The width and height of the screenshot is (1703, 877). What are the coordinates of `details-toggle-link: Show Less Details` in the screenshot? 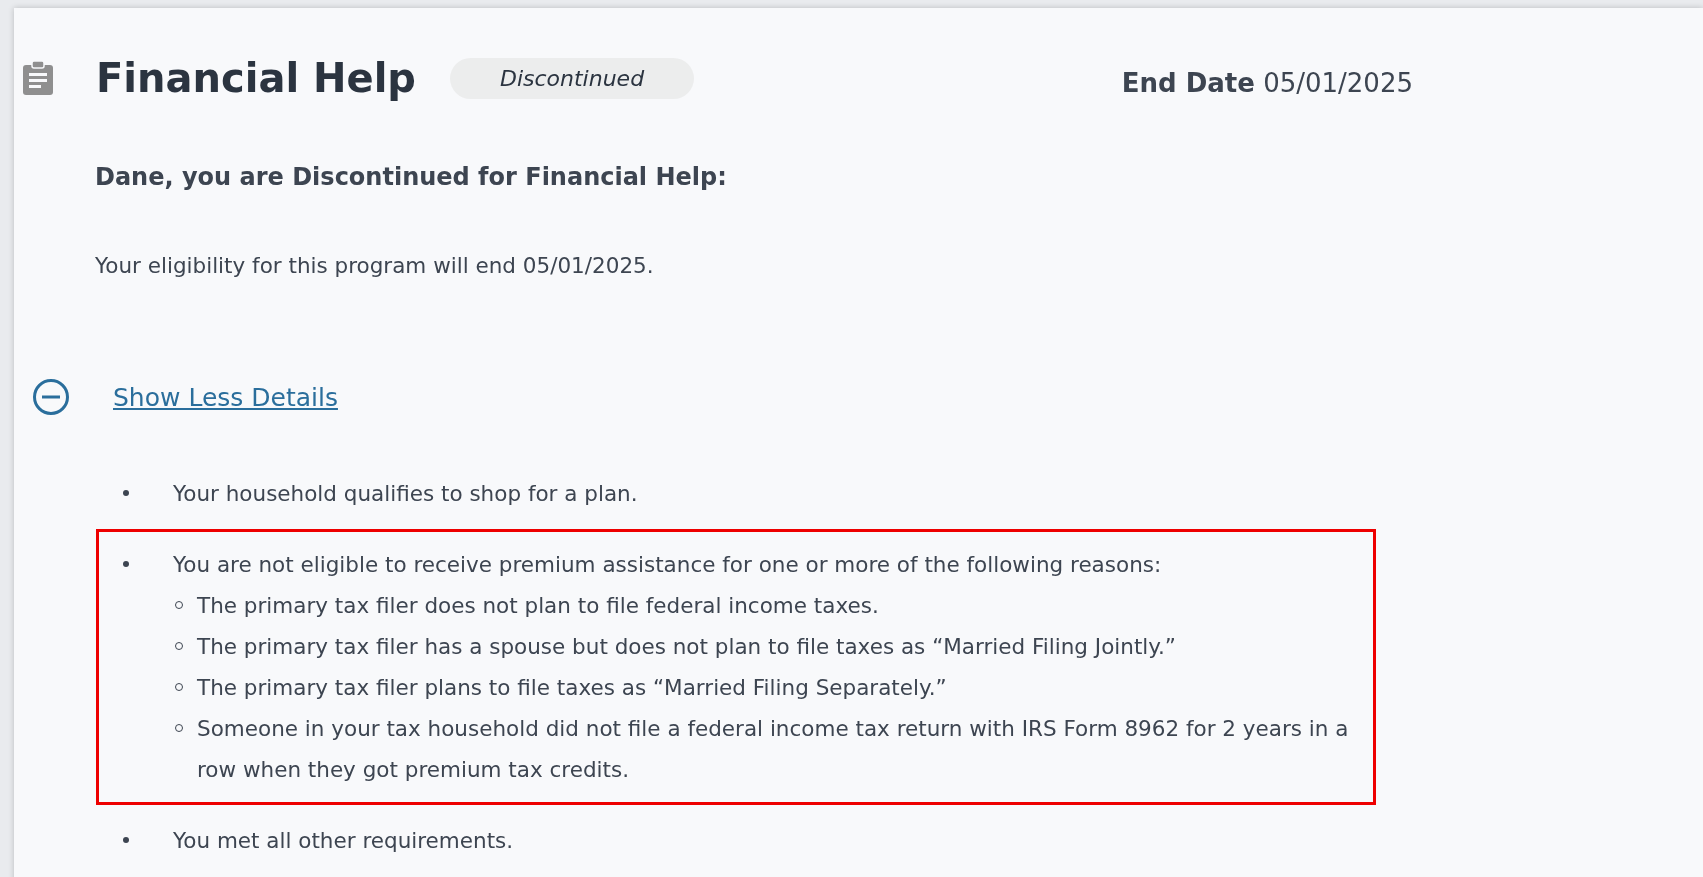 It's located at (225, 397).